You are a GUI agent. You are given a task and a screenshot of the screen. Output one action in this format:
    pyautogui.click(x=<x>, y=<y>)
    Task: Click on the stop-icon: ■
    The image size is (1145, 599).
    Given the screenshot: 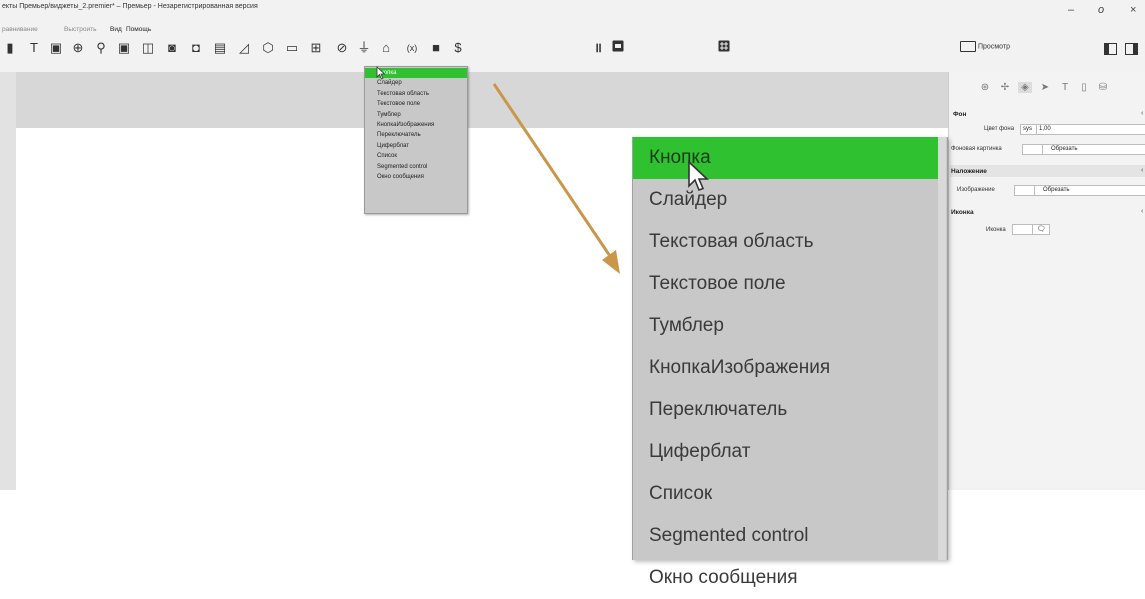 What is the action you would take?
    pyautogui.click(x=436, y=48)
    